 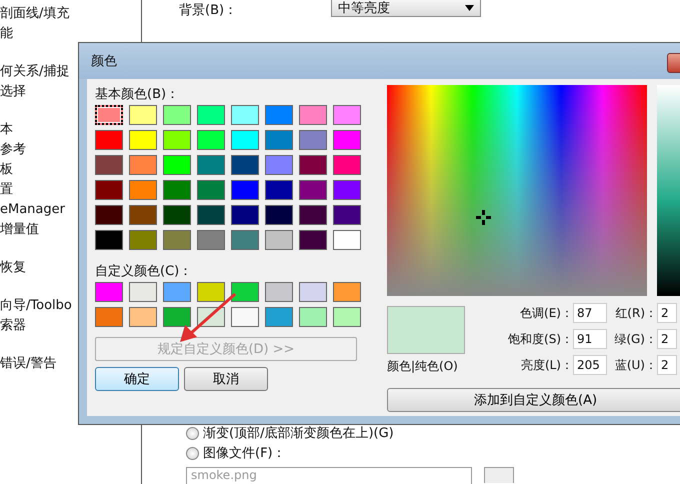 What do you see at coordinates (590, 365) in the screenshot?
I see `value-field: 205` at bounding box center [590, 365].